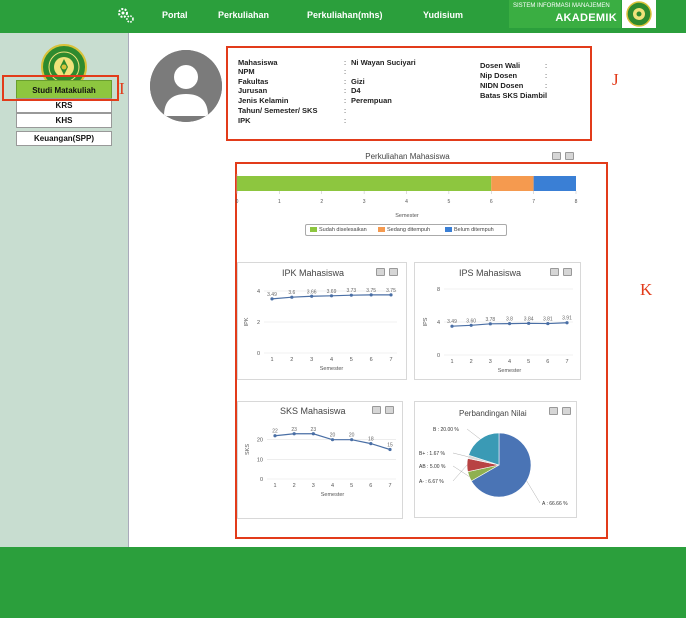 The width and height of the screenshot is (686, 618). What do you see at coordinates (393, 272) in the screenshot?
I see `ipk-export-button` at bounding box center [393, 272].